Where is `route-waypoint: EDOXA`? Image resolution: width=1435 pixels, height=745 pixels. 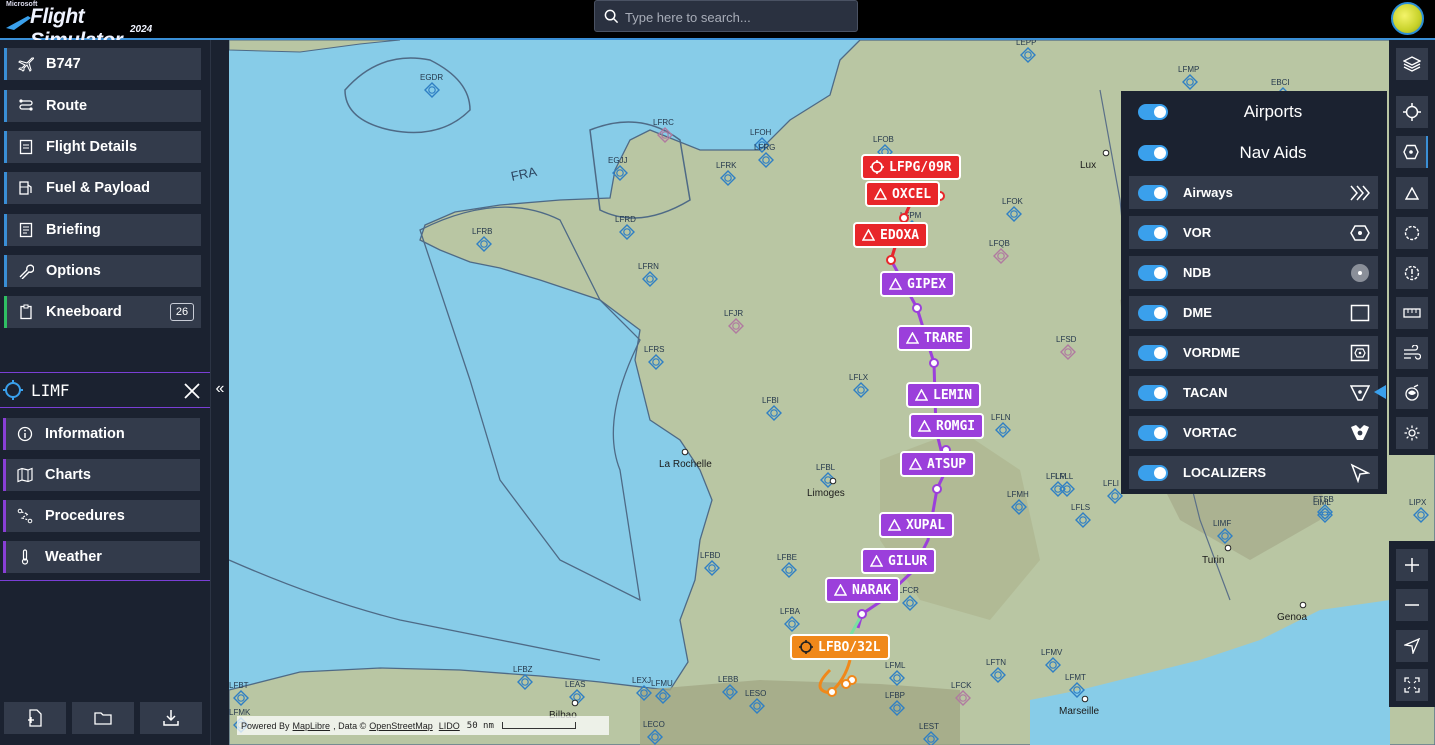 route-waypoint: EDOXA is located at coordinates (891, 235).